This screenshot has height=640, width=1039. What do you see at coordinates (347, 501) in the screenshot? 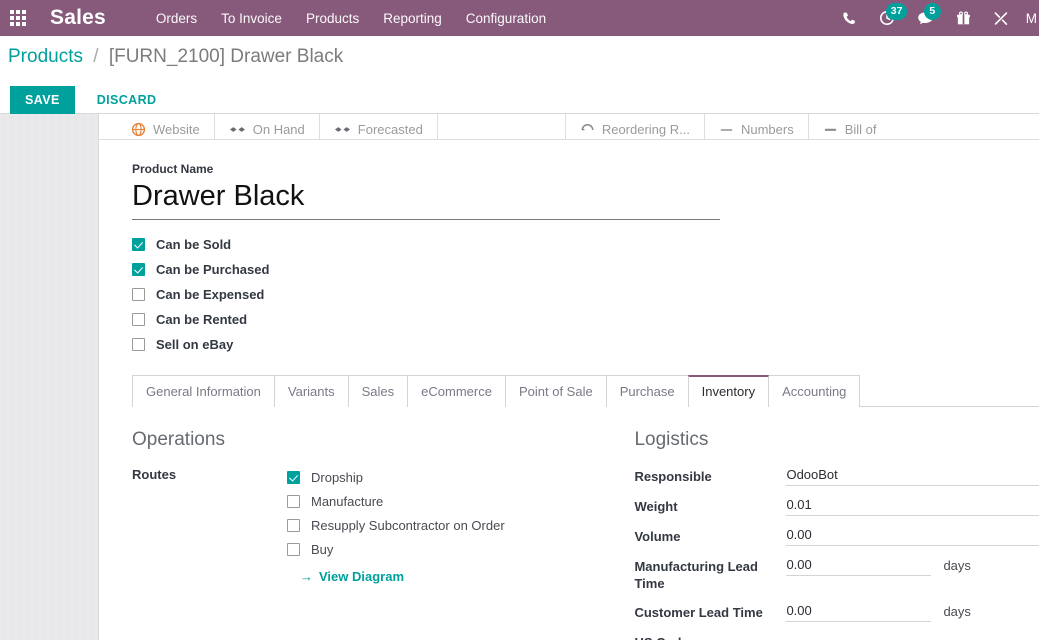
I see `route-manufacture-label: Manufacture` at bounding box center [347, 501].